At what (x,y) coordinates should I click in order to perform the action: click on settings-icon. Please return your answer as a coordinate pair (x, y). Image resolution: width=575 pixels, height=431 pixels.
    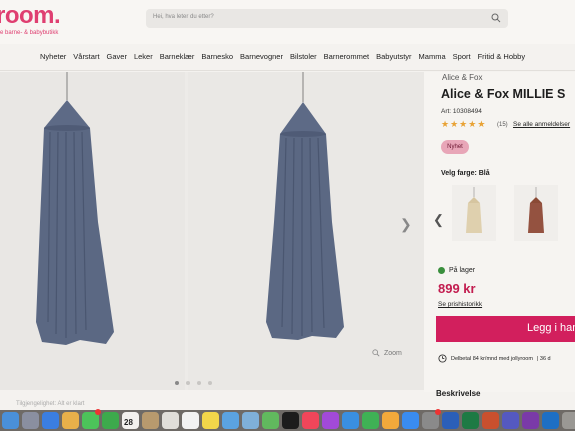
    Looking at the image, I should click on (431, 419).